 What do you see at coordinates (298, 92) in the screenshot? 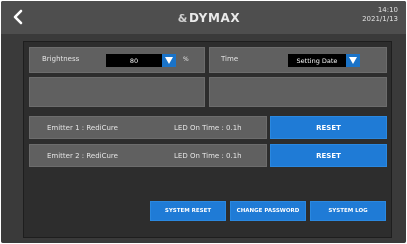
I see `empty-card-right` at bounding box center [298, 92].